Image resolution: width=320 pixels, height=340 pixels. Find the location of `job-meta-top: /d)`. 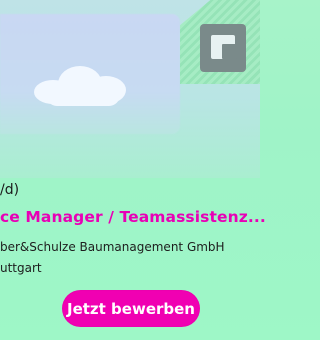

job-meta-top: /d) is located at coordinates (10, 190).